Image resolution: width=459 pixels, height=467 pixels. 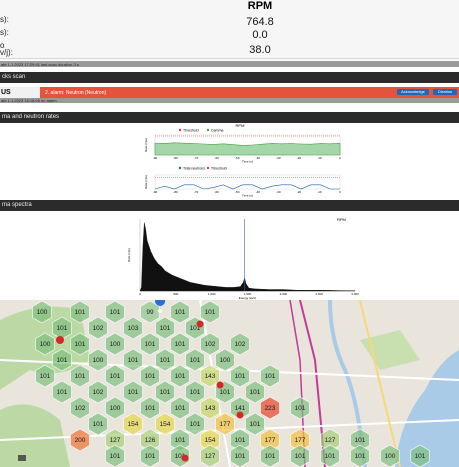 What do you see at coordinates (191, 130) in the screenshot?
I see `legend-label: Threshold` at bounding box center [191, 130].